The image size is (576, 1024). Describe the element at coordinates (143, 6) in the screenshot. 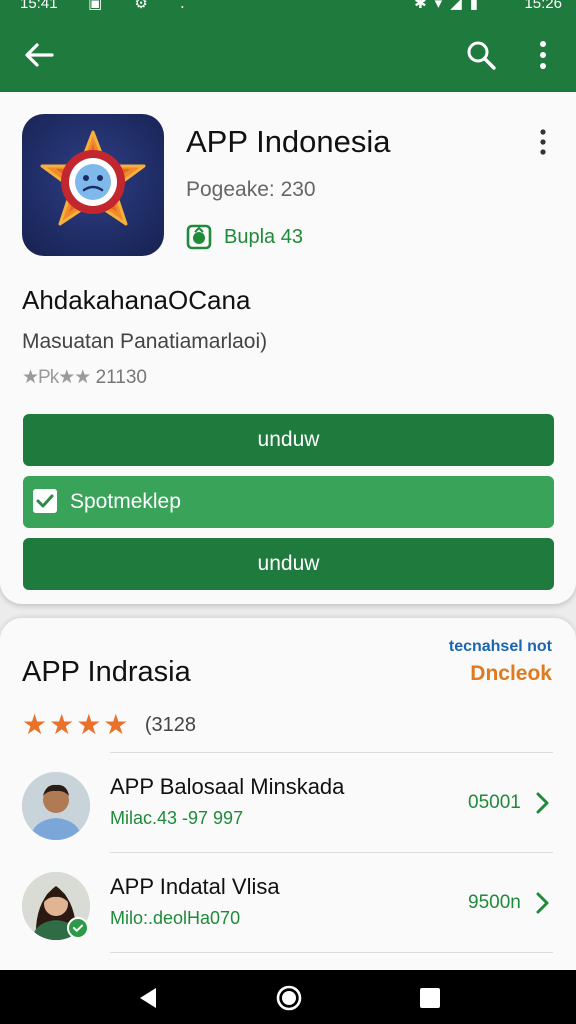

I see `notification-icons: ▣ ⚙ ⁚` at that location.